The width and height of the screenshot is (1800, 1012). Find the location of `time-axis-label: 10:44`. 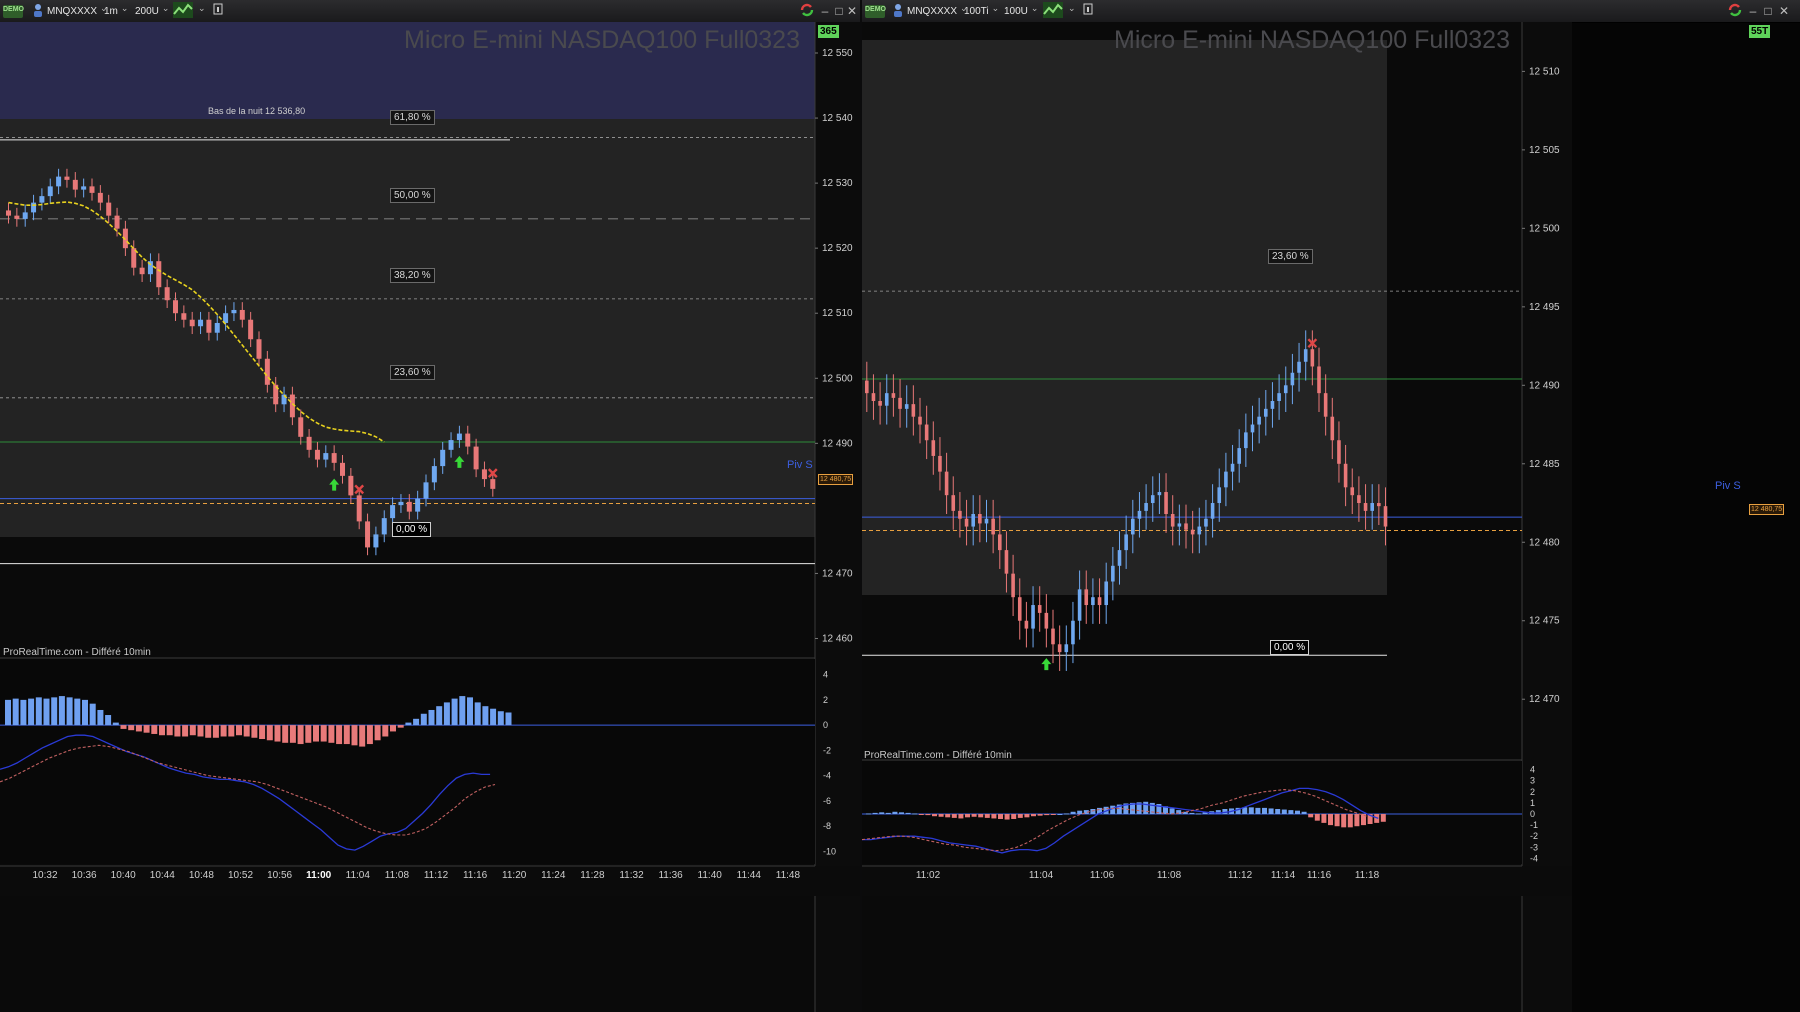

time-axis-label: 10:44 is located at coordinates (162, 875).